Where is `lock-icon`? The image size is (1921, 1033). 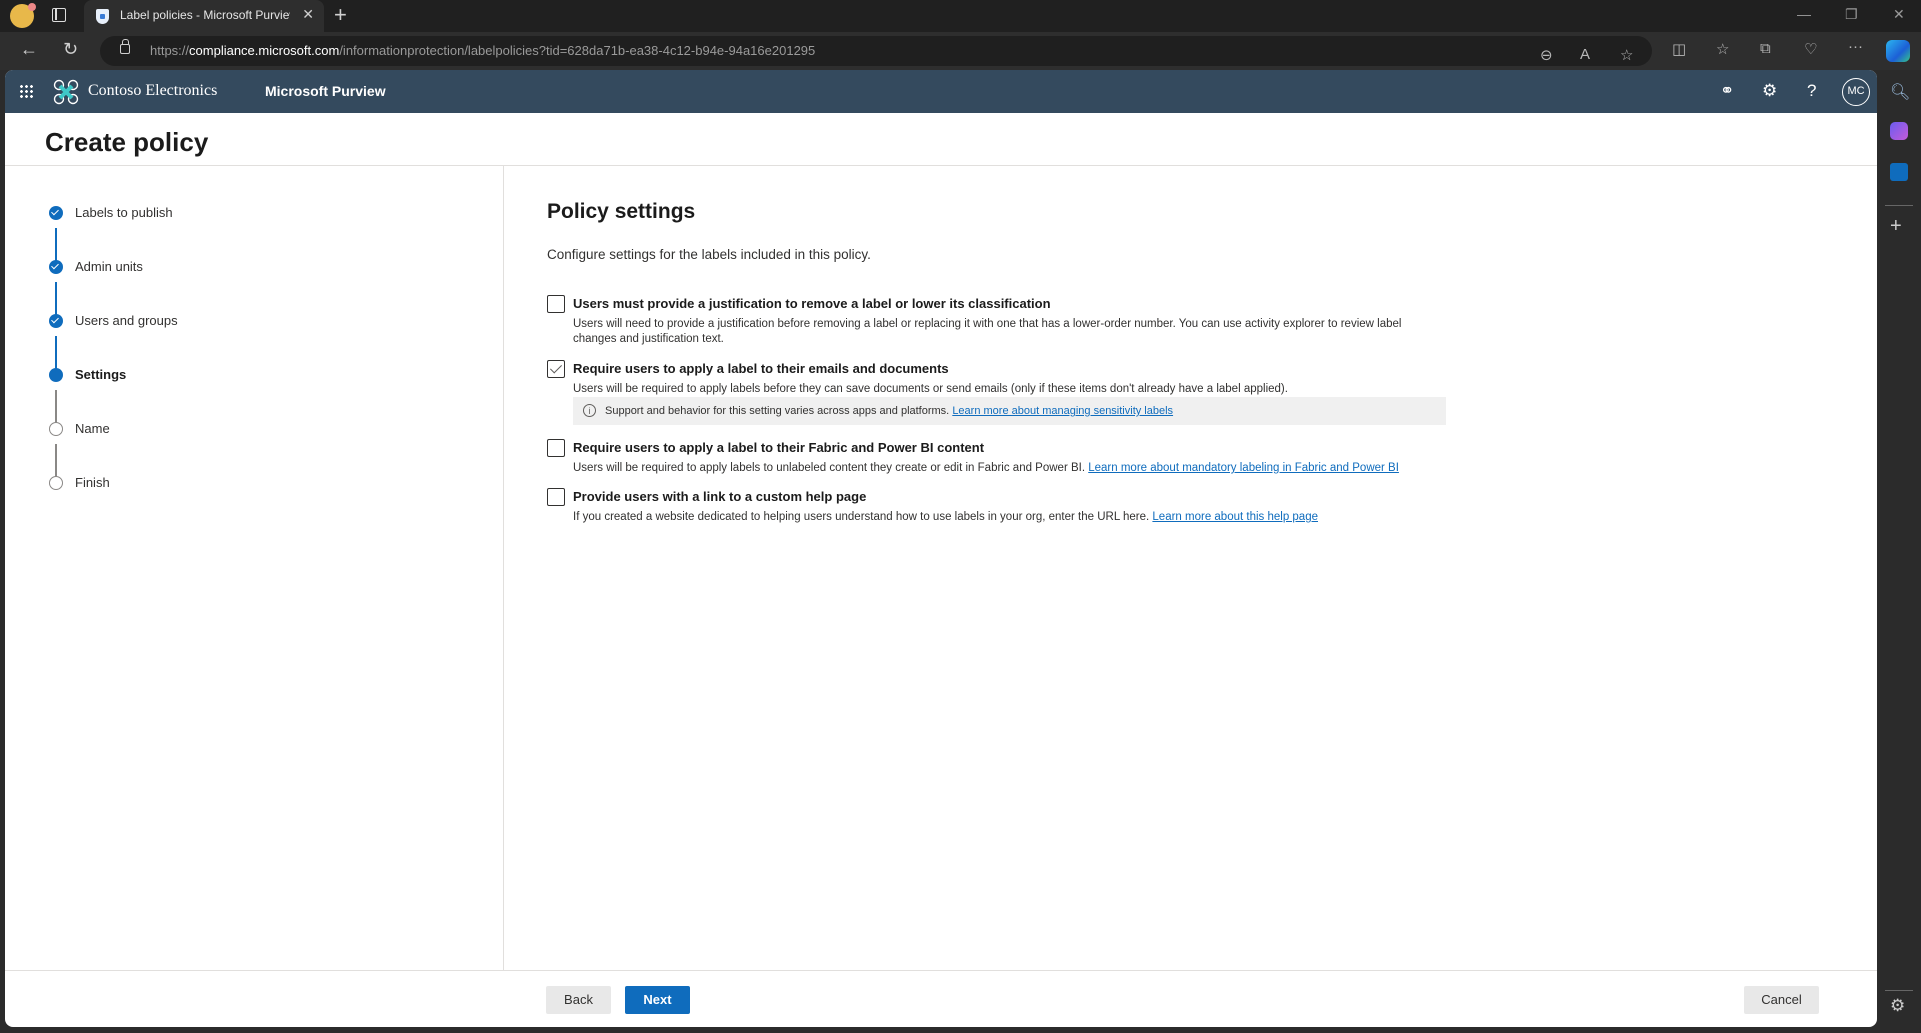
lock-icon is located at coordinates (125, 46).